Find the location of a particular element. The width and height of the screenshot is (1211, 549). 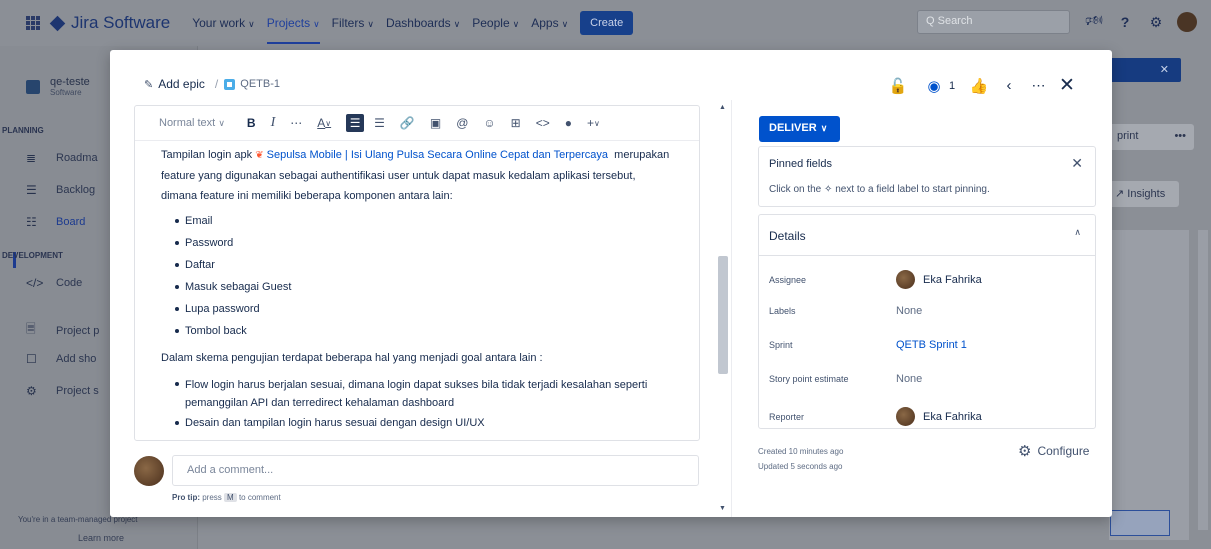

image-icon: ▣ is located at coordinates (435, 123).